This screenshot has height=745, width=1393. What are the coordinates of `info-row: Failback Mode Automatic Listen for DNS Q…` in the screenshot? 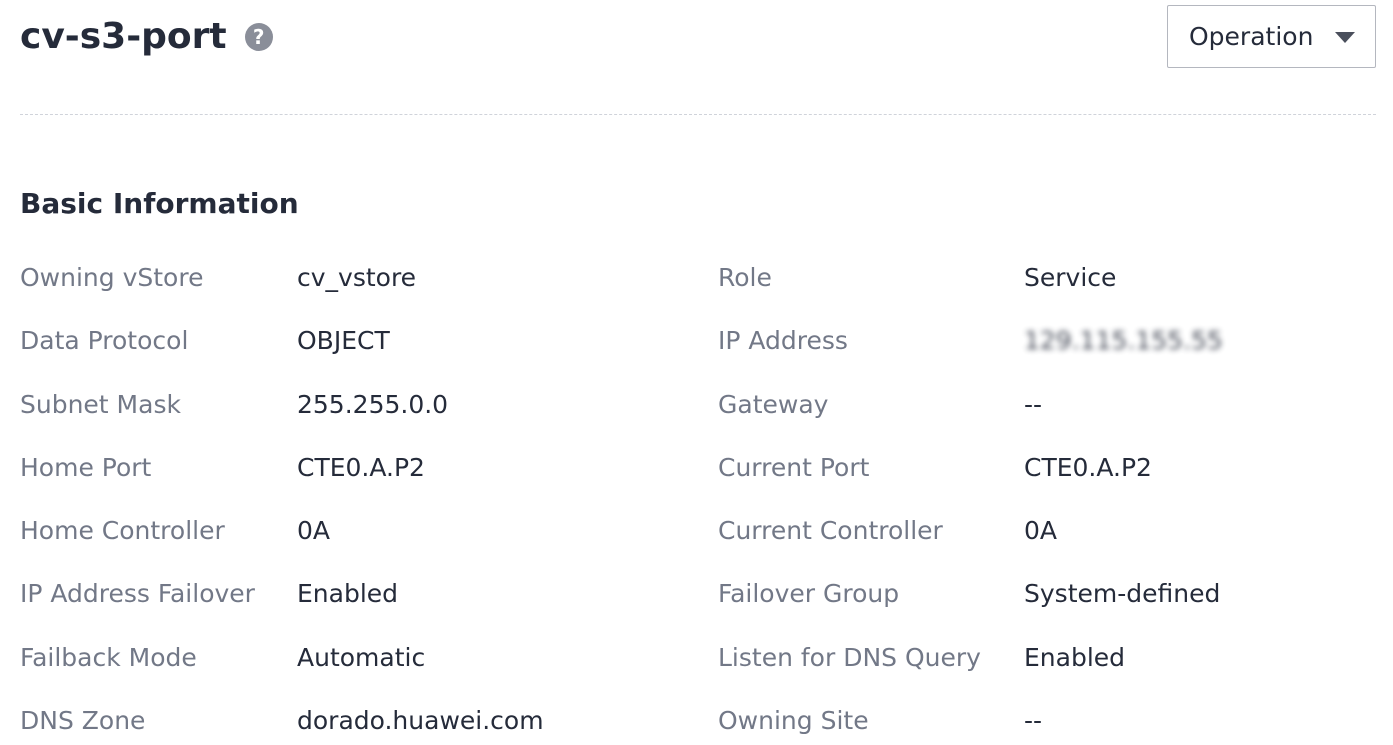 It's located at (698, 659).